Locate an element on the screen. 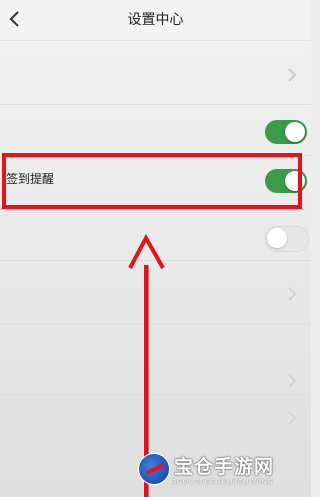  watermark: 宝仓手游网 BAOCANGSHOUYOUWANG is located at coordinates (218, 472).